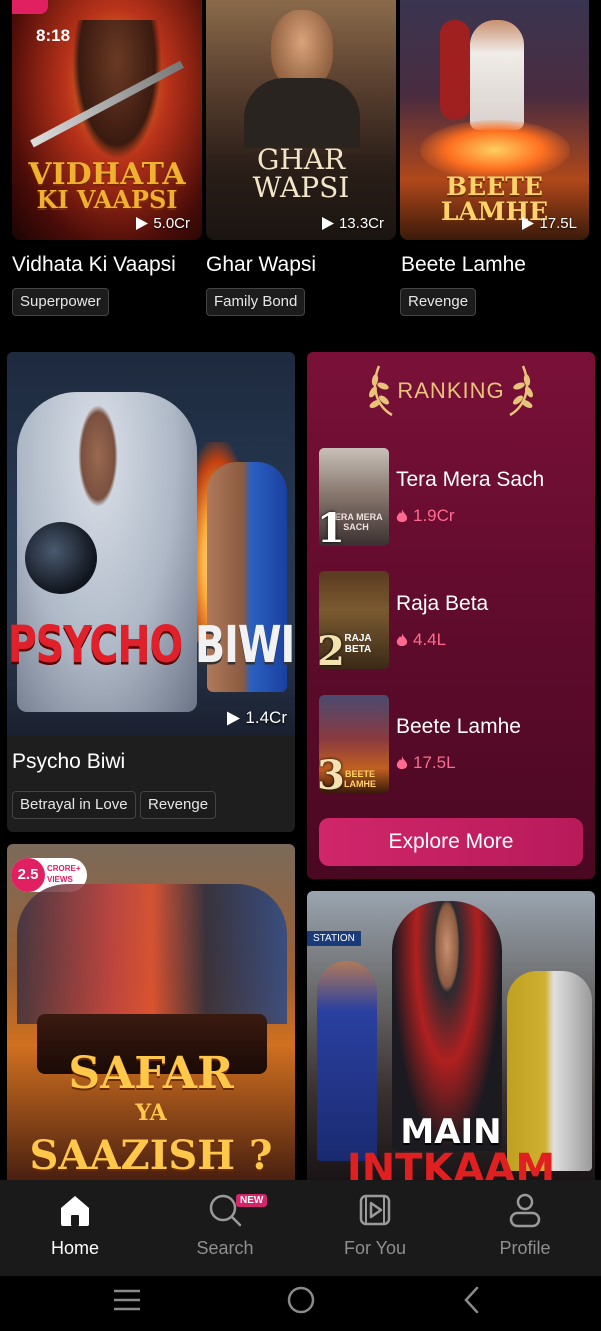 This screenshot has height=1331, width=601. I want to click on featured-poster-title: PSYCHO BIWI, so click(151, 645).